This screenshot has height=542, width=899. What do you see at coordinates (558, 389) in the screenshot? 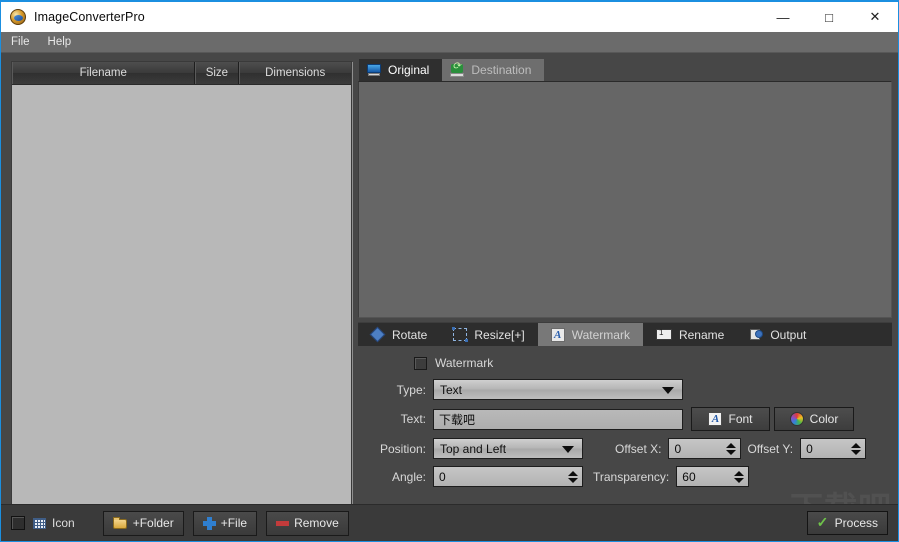
I see `type-select: Text` at bounding box center [558, 389].